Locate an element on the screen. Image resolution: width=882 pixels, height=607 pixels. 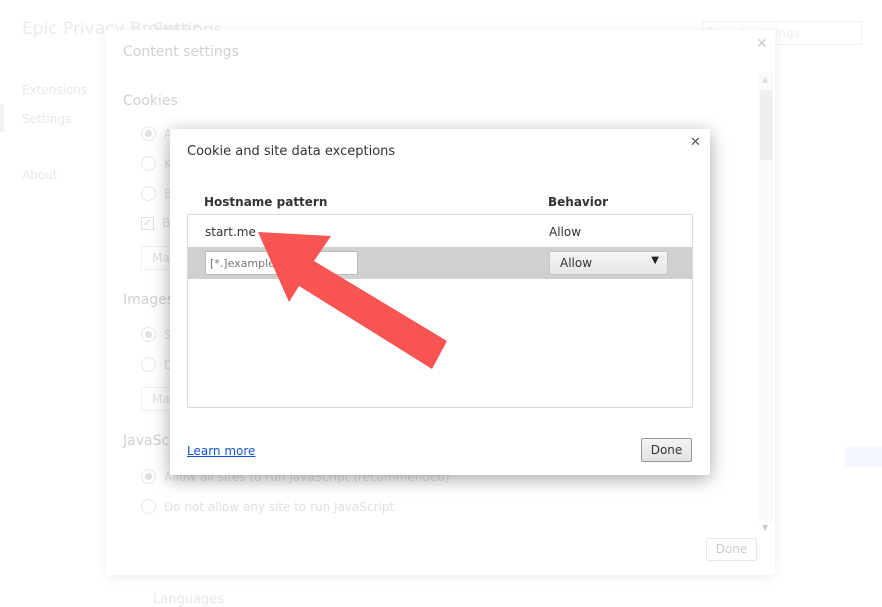
dialog-title: Cookie and site data exceptions is located at coordinates (291, 151).